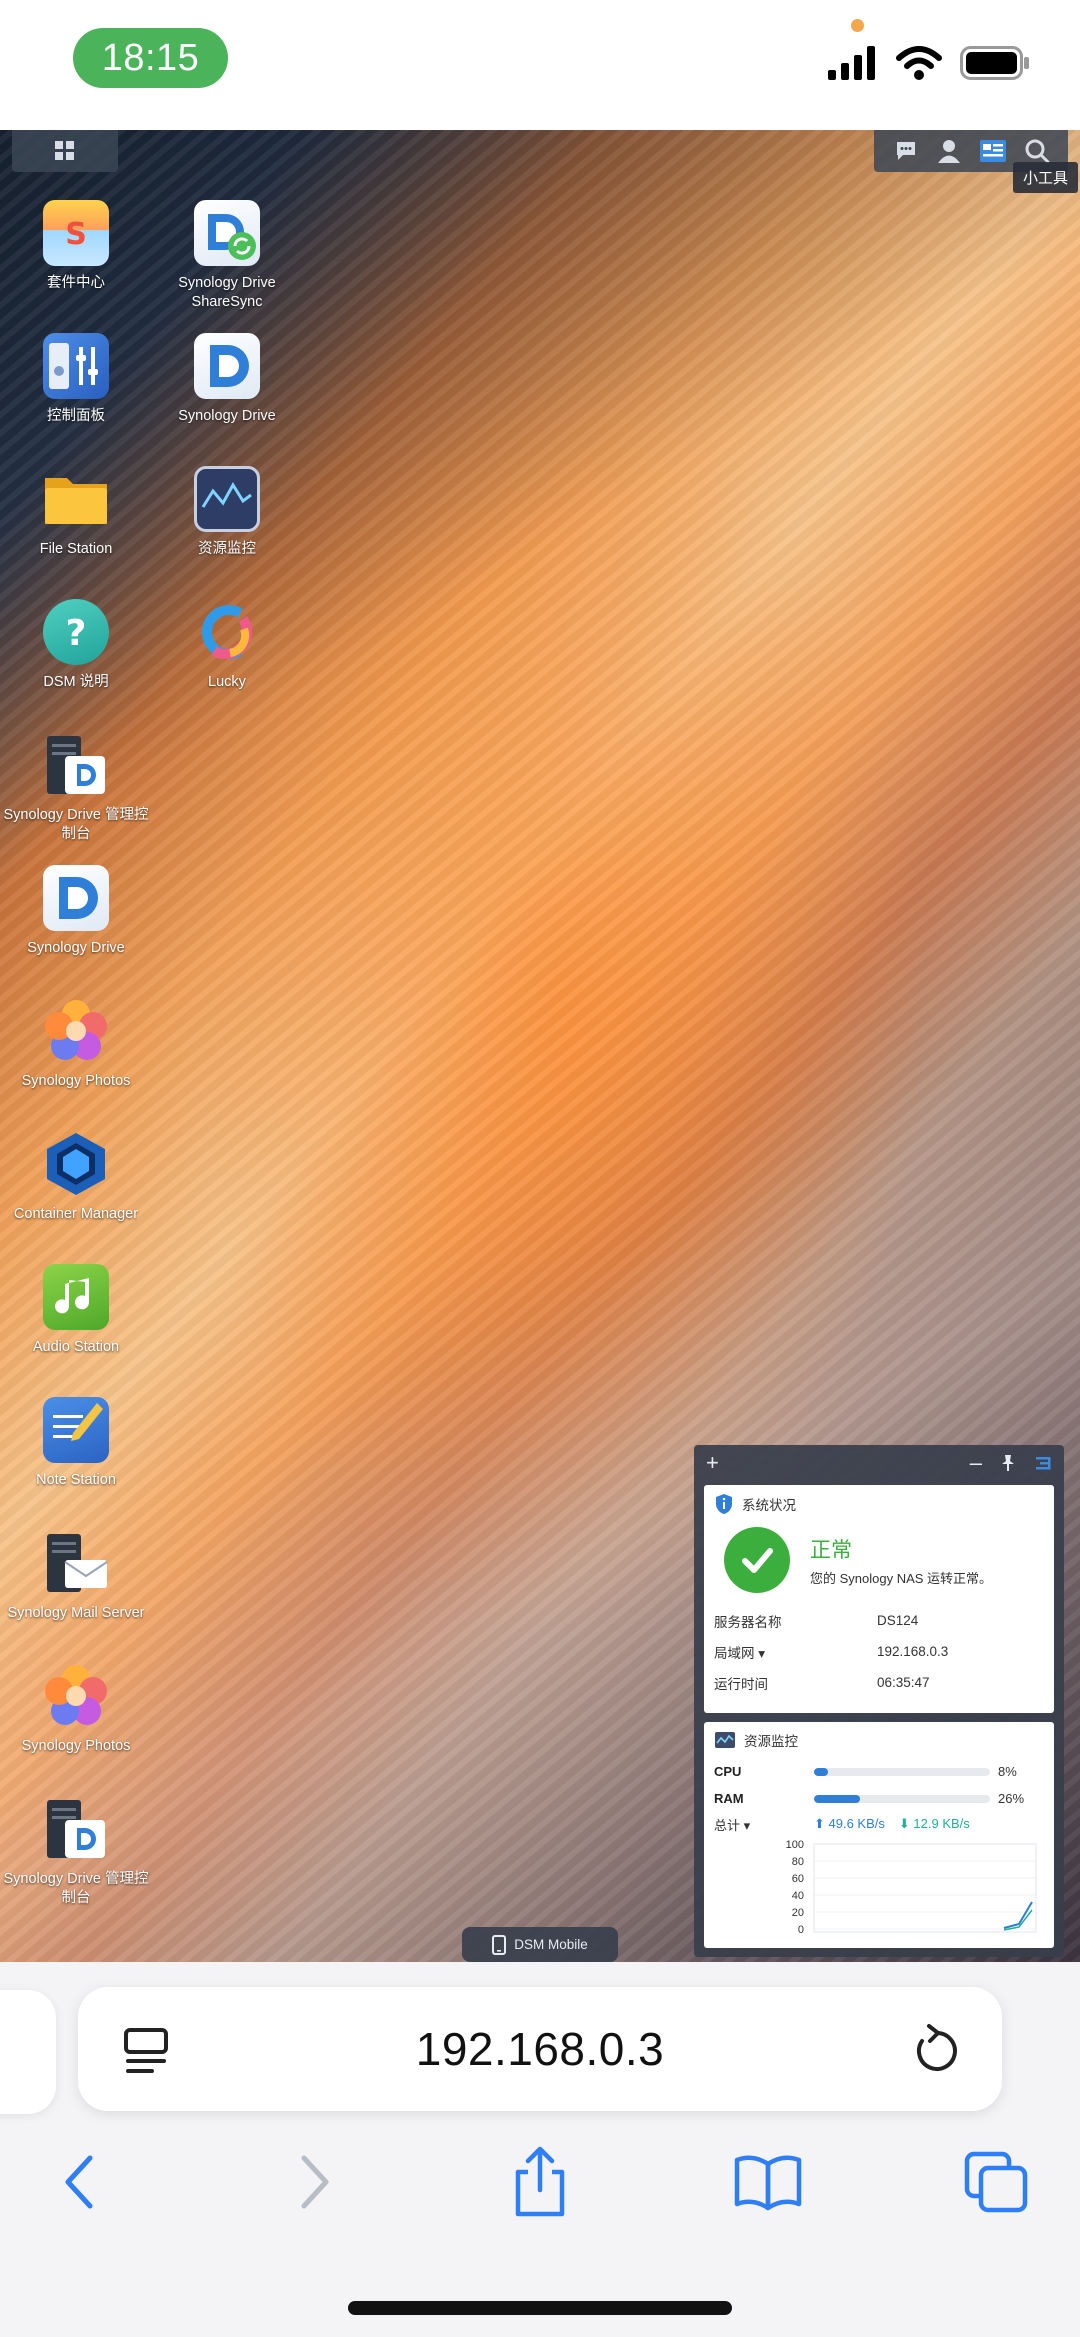 Image resolution: width=1080 pixels, height=2337 pixels. I want to click on app-label: 套件中心, so click(76, 283).